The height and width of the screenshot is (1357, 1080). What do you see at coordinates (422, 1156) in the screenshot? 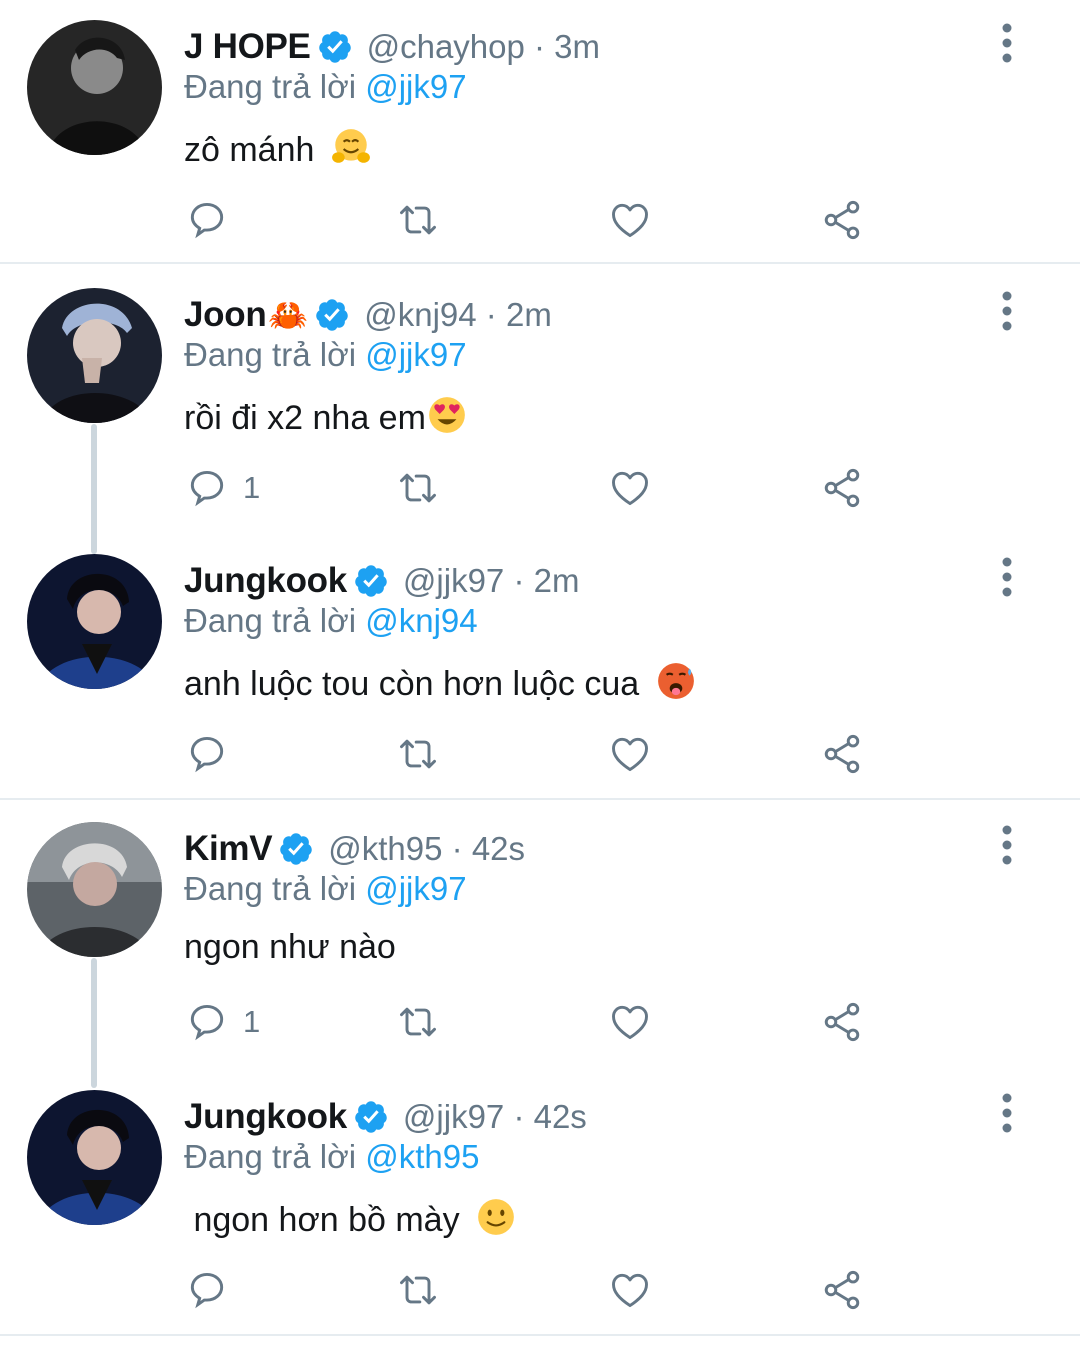
I see `mention-link: @kth95` at bounding box center [422, 1156].